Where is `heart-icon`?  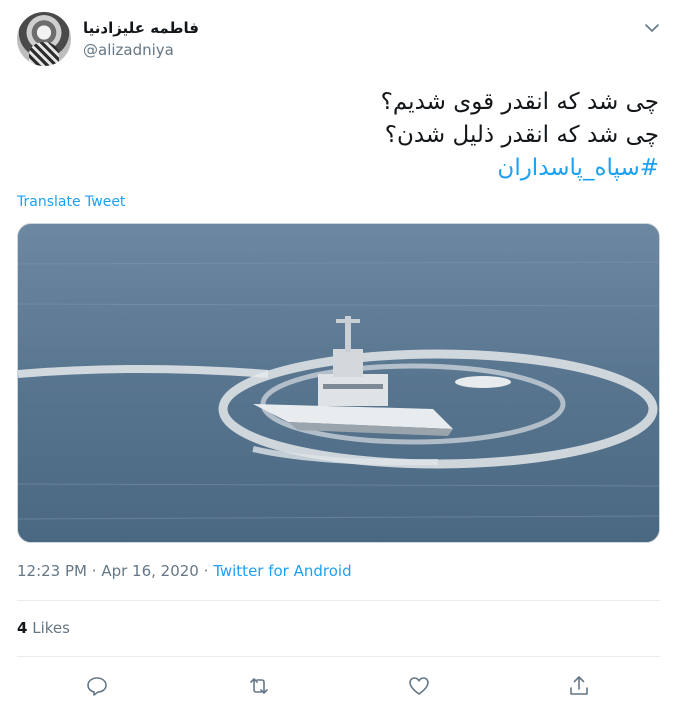
heart-icon is located at coordinates (419, 686).